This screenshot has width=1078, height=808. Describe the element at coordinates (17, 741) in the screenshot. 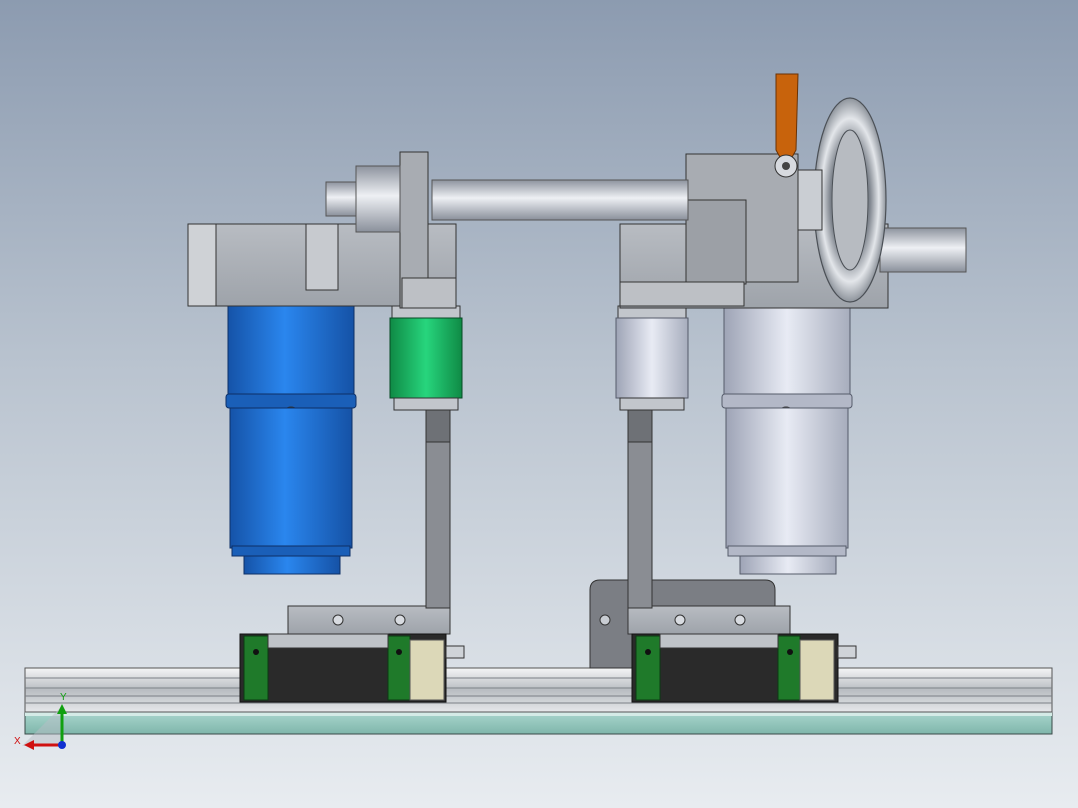

I see `x-axis-label: X` at that location.